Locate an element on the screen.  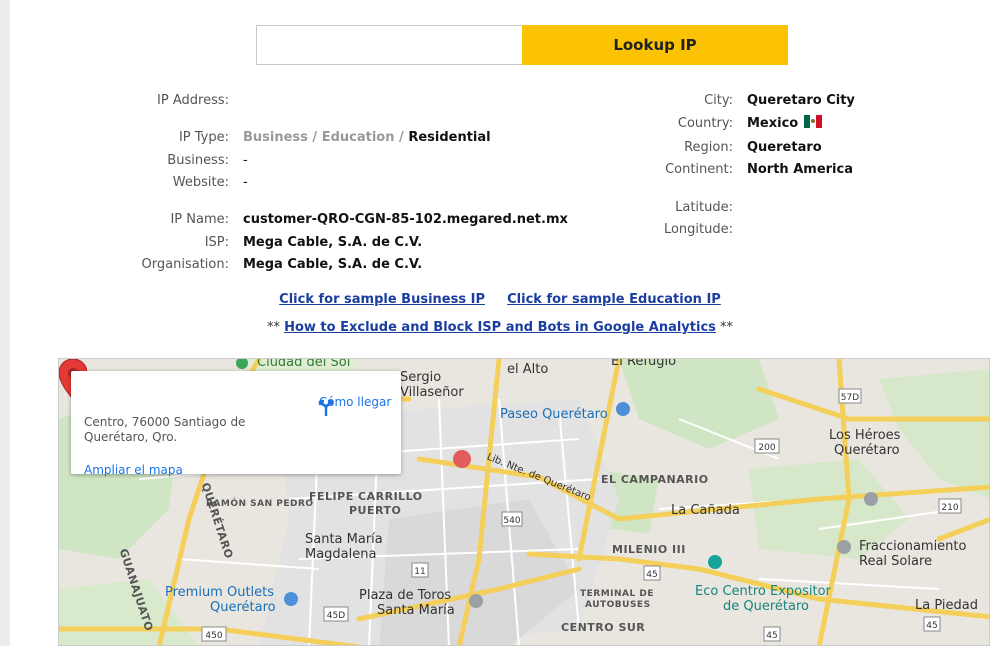
organisation-value: Mega Cable, S.A. de C.V. is located at coordinates (333, 264).